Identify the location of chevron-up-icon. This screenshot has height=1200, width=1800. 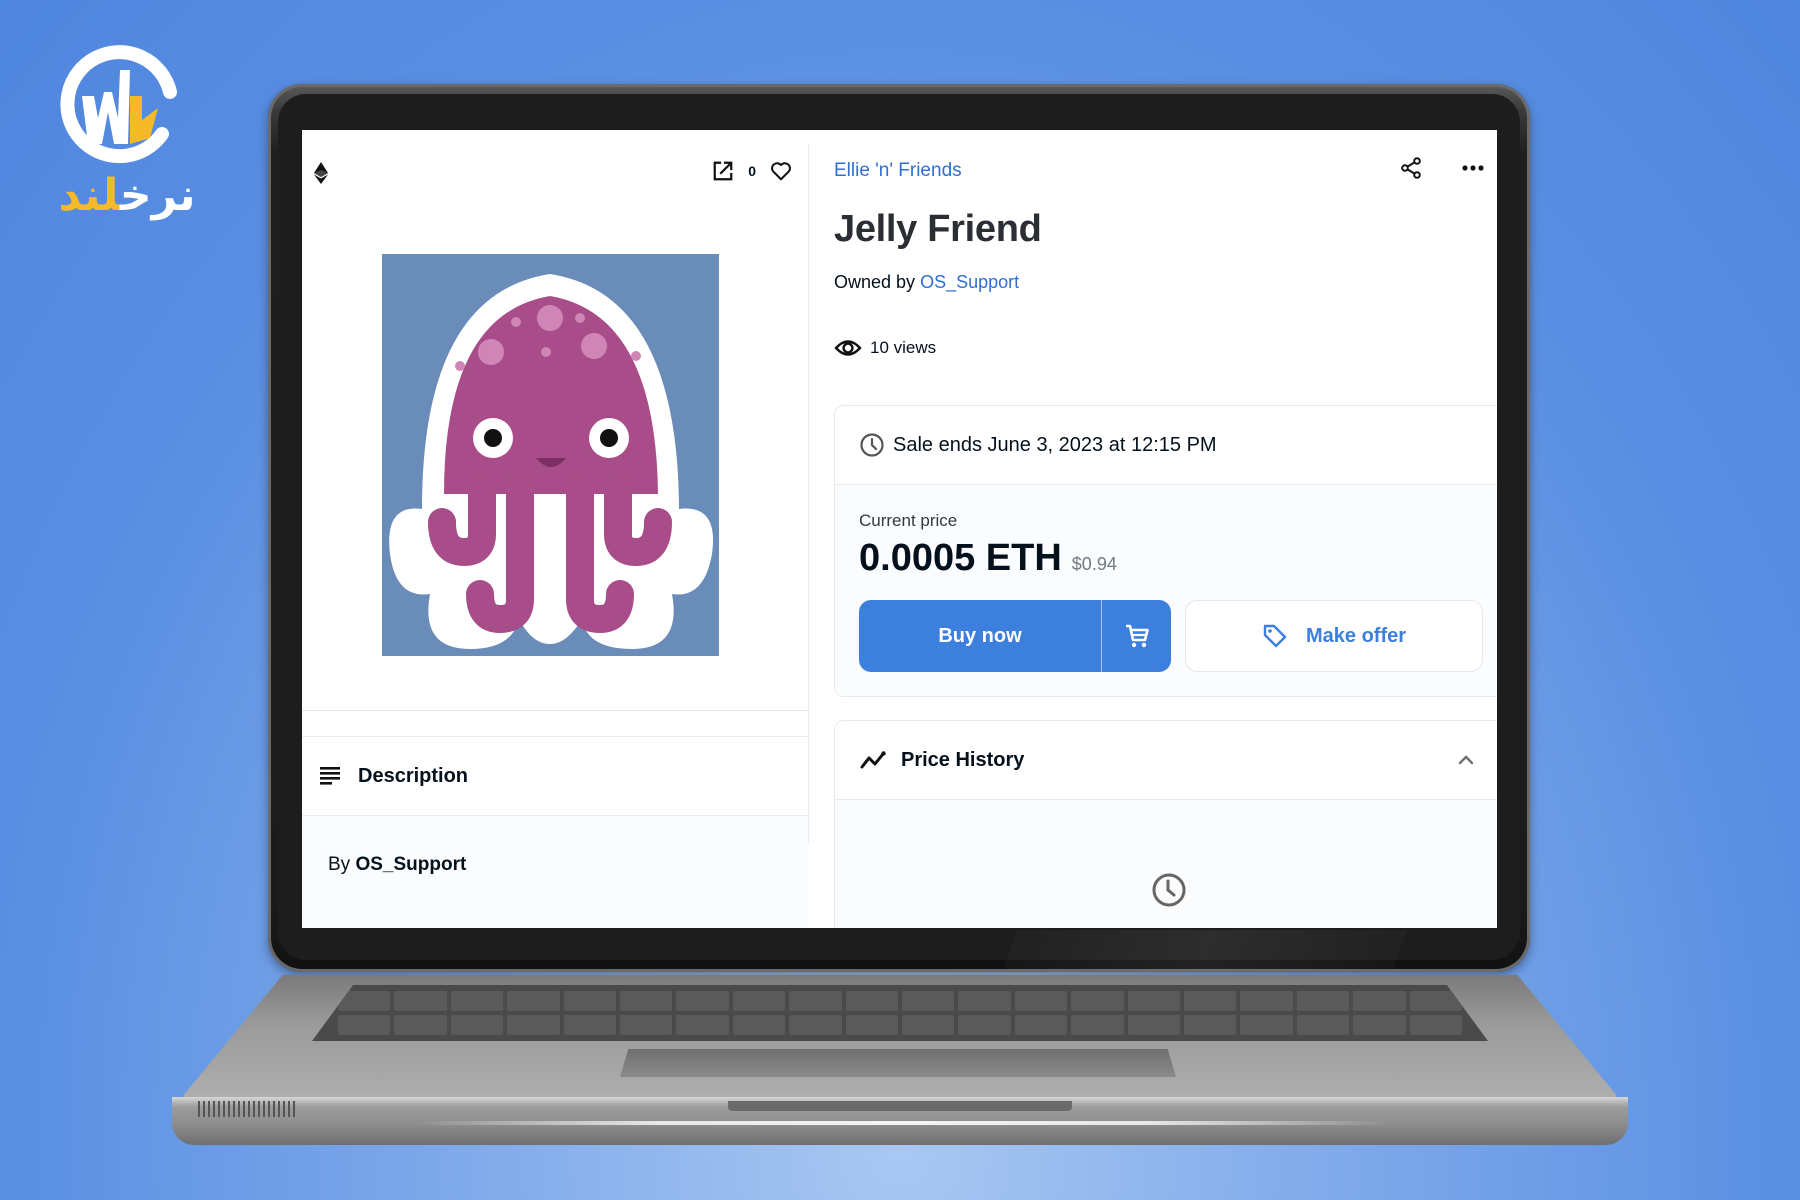
(1466, 760).